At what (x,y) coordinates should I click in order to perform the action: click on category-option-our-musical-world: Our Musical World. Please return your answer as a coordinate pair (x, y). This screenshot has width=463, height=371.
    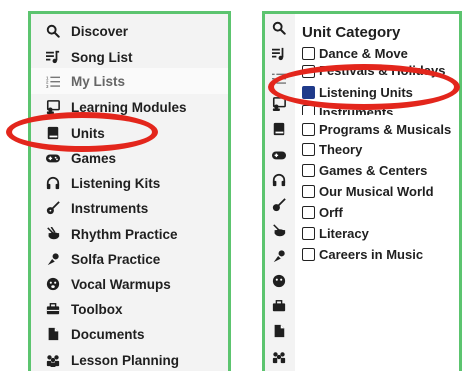
    Looking at the image, I should click on (368, 191).